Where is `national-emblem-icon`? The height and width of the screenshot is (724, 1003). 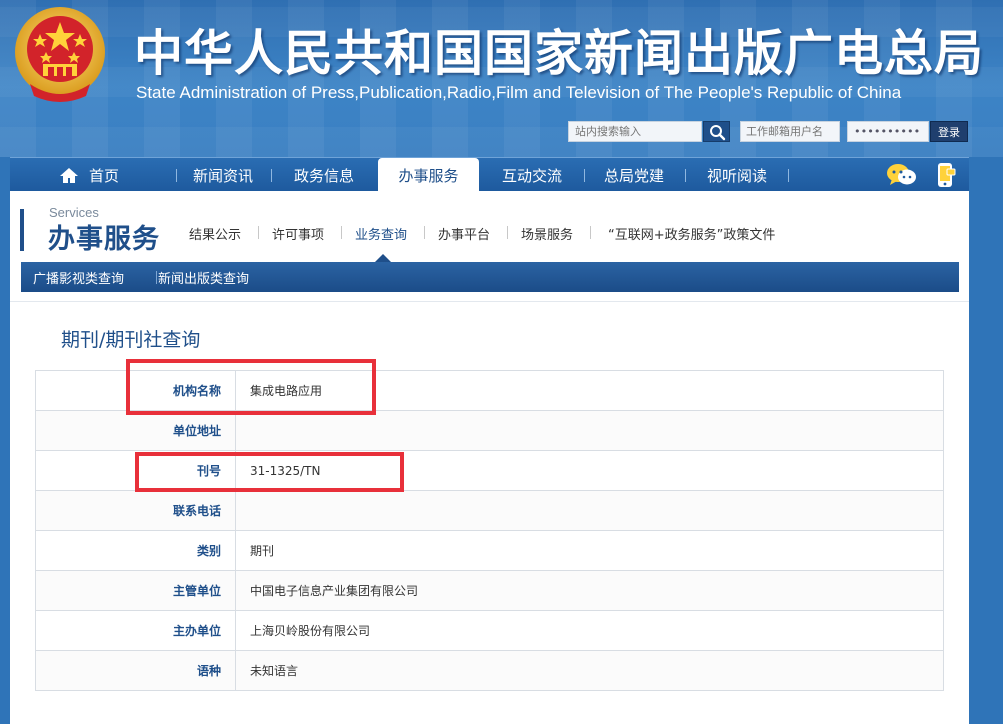 national-emblem-icon is located at coordinates (60, 54).